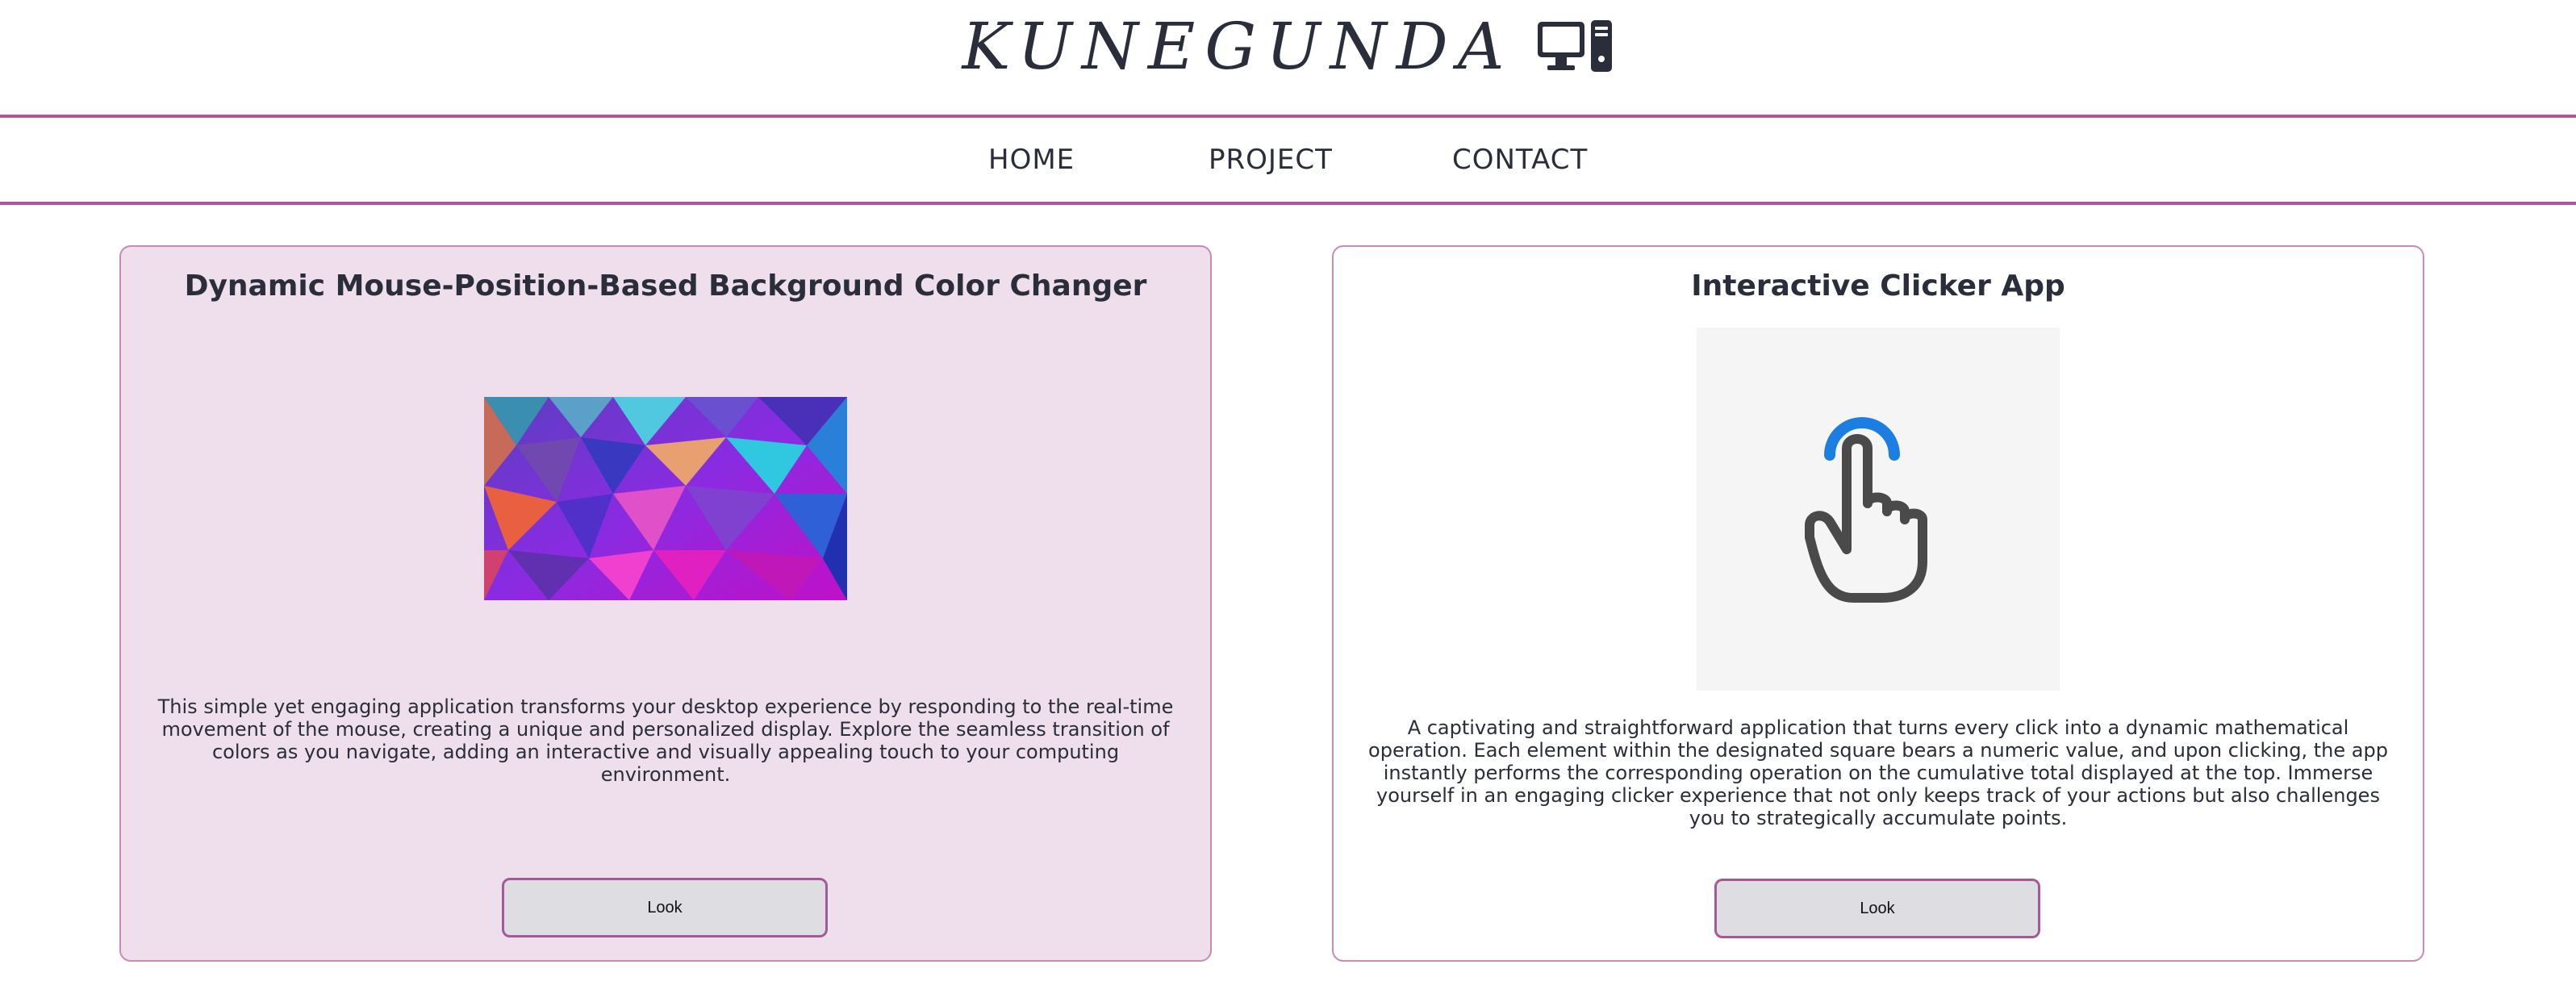 This screenshot has width=2576, height=998. What do you see at coordinates (1238, 46) in the screenshot?
I see `brand-name: KUNEGUNDA` at bounding box center [1238, 46].